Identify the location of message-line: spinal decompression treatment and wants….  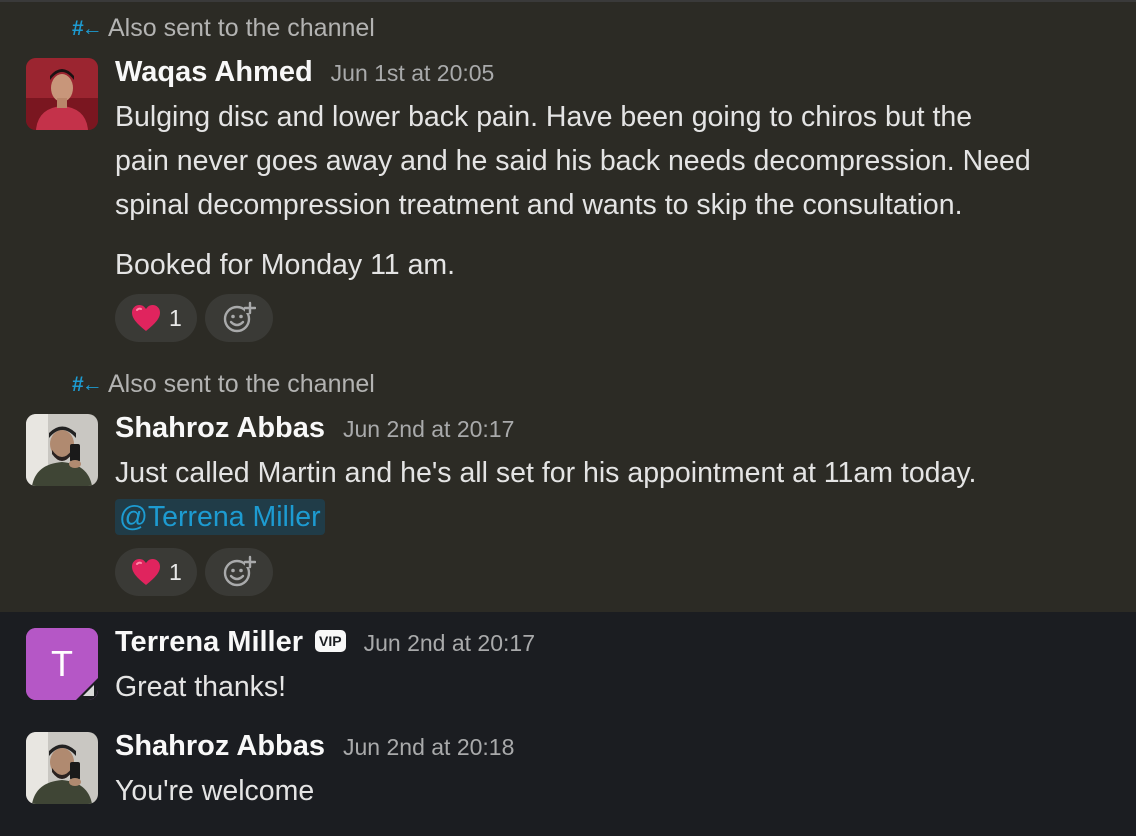
(539, 205).